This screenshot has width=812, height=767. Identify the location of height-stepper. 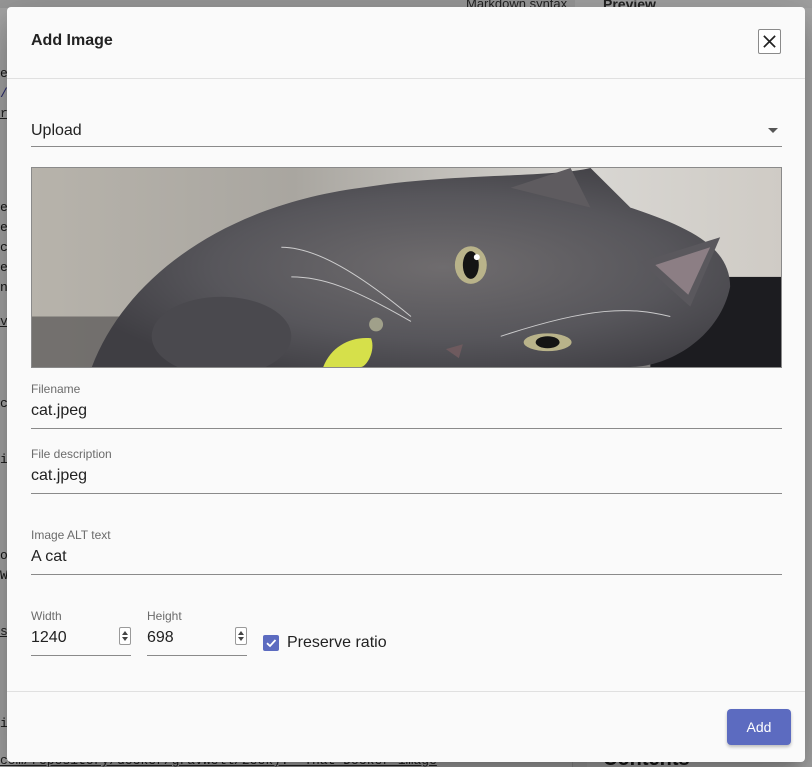
(241, 636).